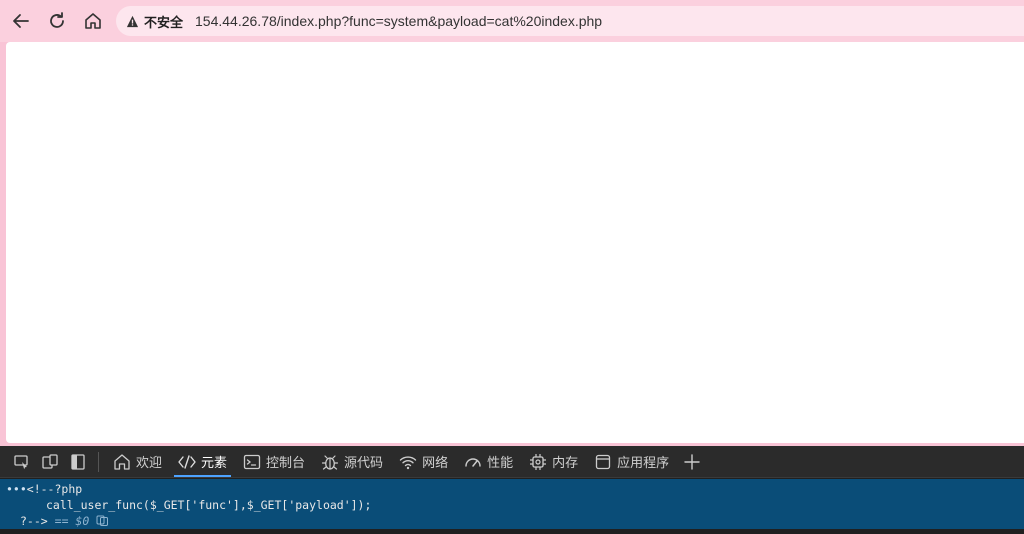 Image resolution: width=1024 pixels, height=534 pixels. What do you see at coordinates (132, 21) in the screenshot?
I see `warning-icon` at bounding box center [132, 21].